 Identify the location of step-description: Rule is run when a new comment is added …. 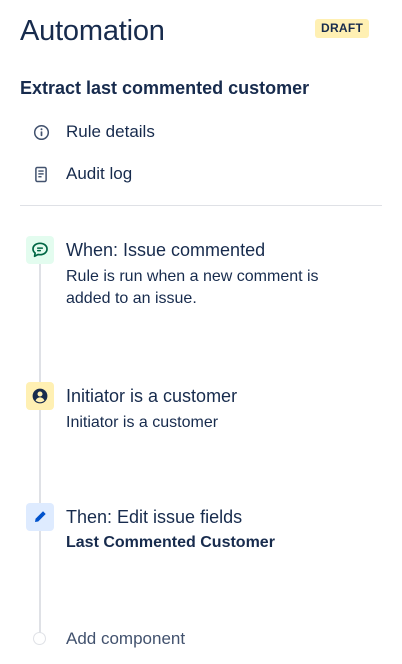
(192, 287).